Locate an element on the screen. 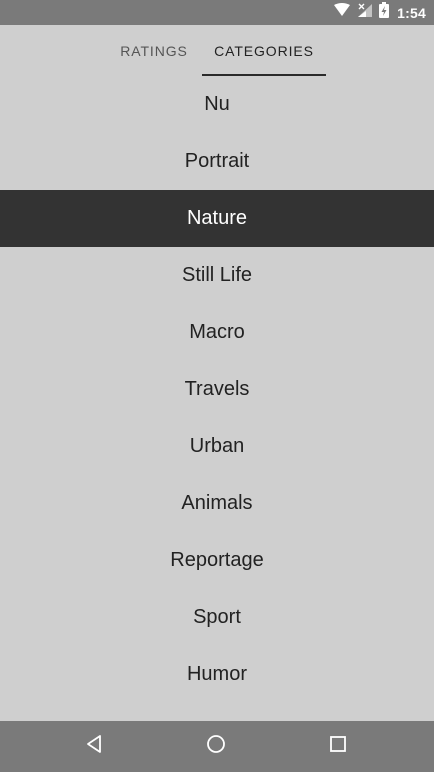 This screenshot has width=434, height=772. category-item-urban: Urban is located at coordinates (217, 446).